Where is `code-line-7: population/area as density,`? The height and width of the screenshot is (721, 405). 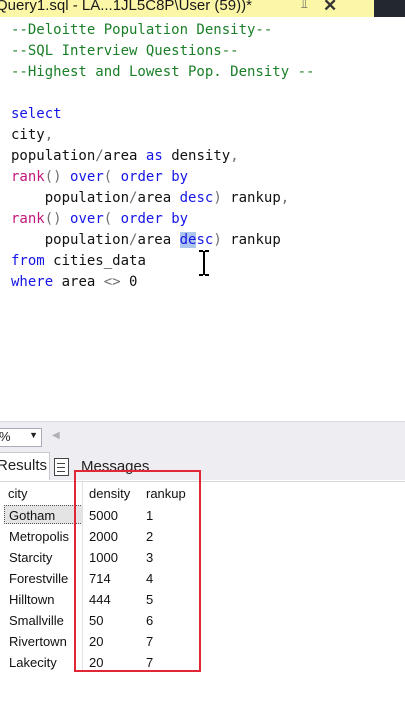
code-line-7: population/area as density, is located at coordinates (125, 156).